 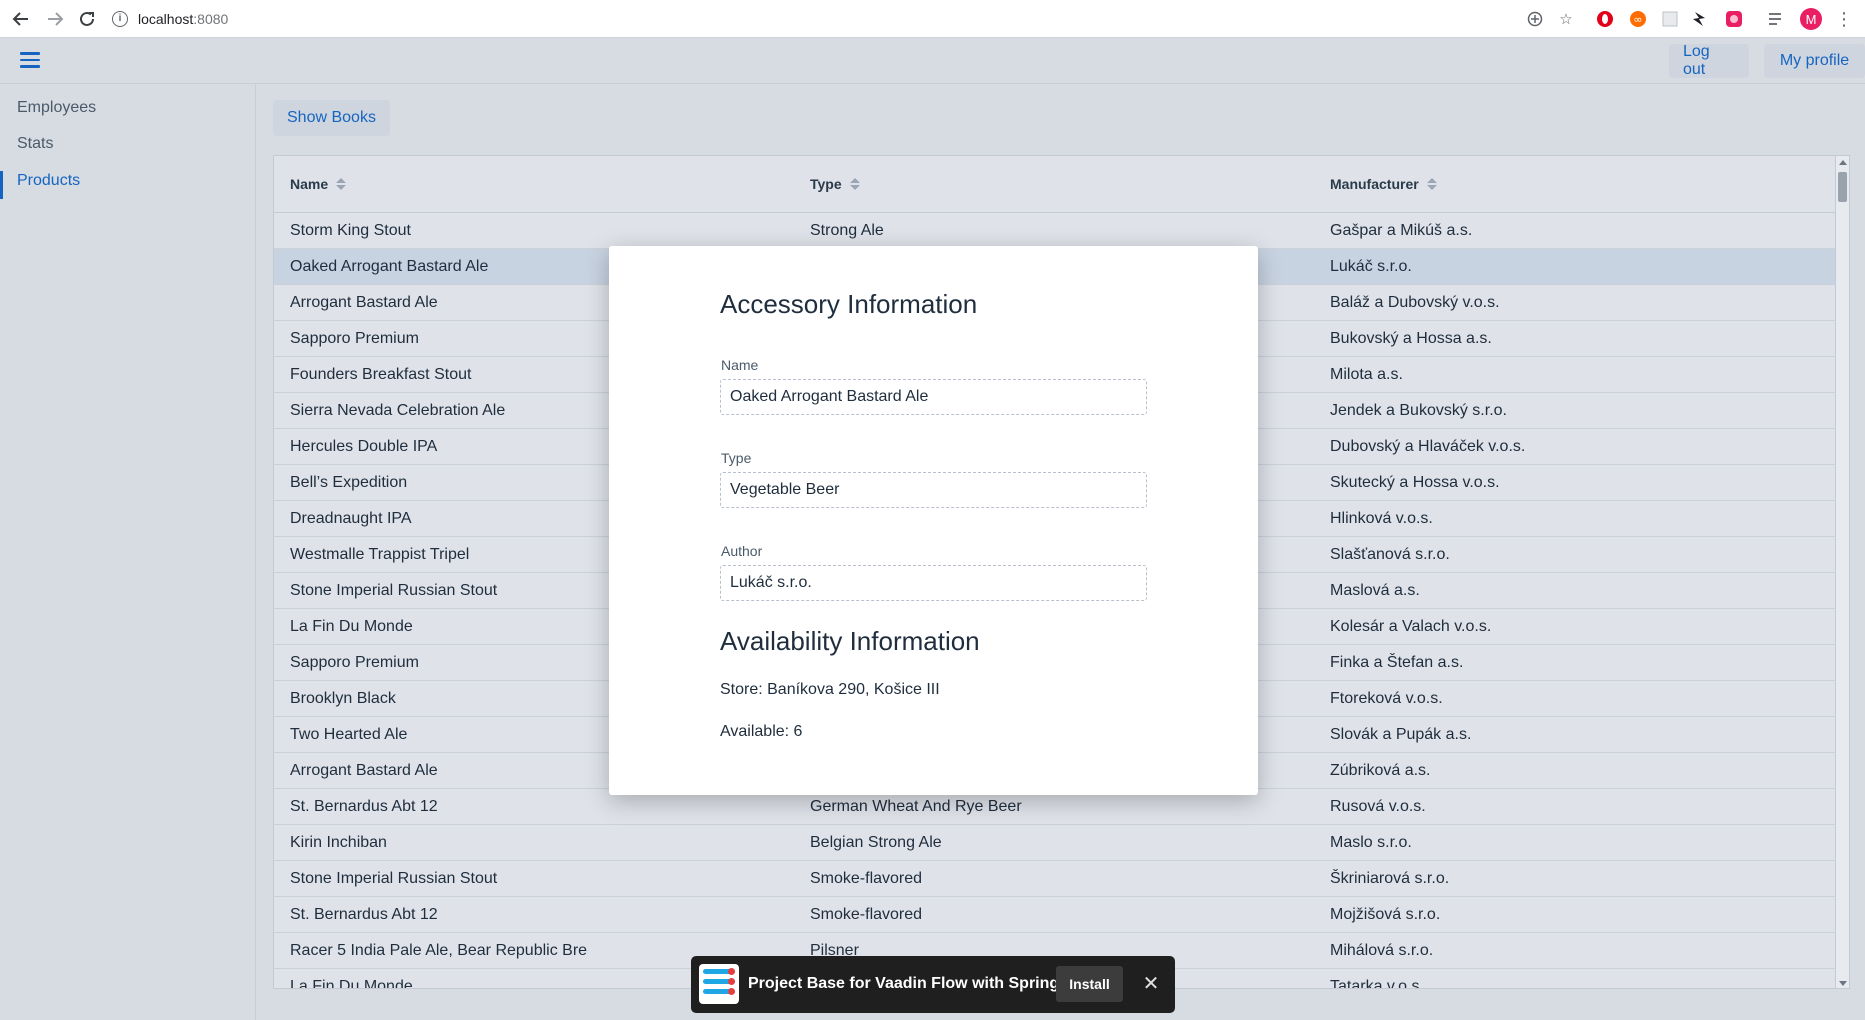 What do you see at coordinates (349, 482) in the screenshot?
I see `cell-name: Bell’s Expedition` at bounding box center [349, 482].